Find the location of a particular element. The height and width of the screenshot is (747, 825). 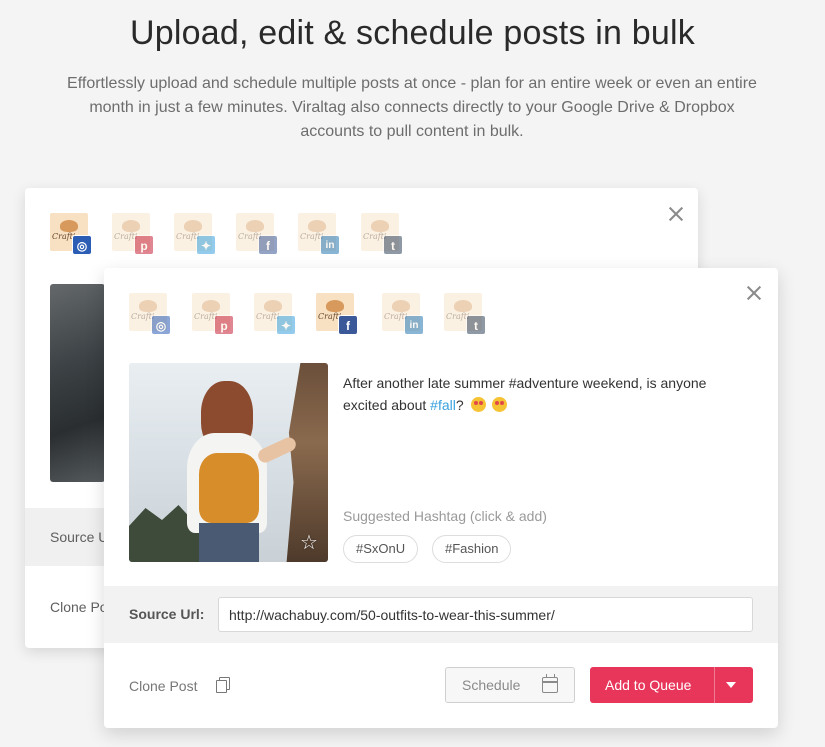

add-to-queue-button: Add to Queue is located at coordinates (671, 685).